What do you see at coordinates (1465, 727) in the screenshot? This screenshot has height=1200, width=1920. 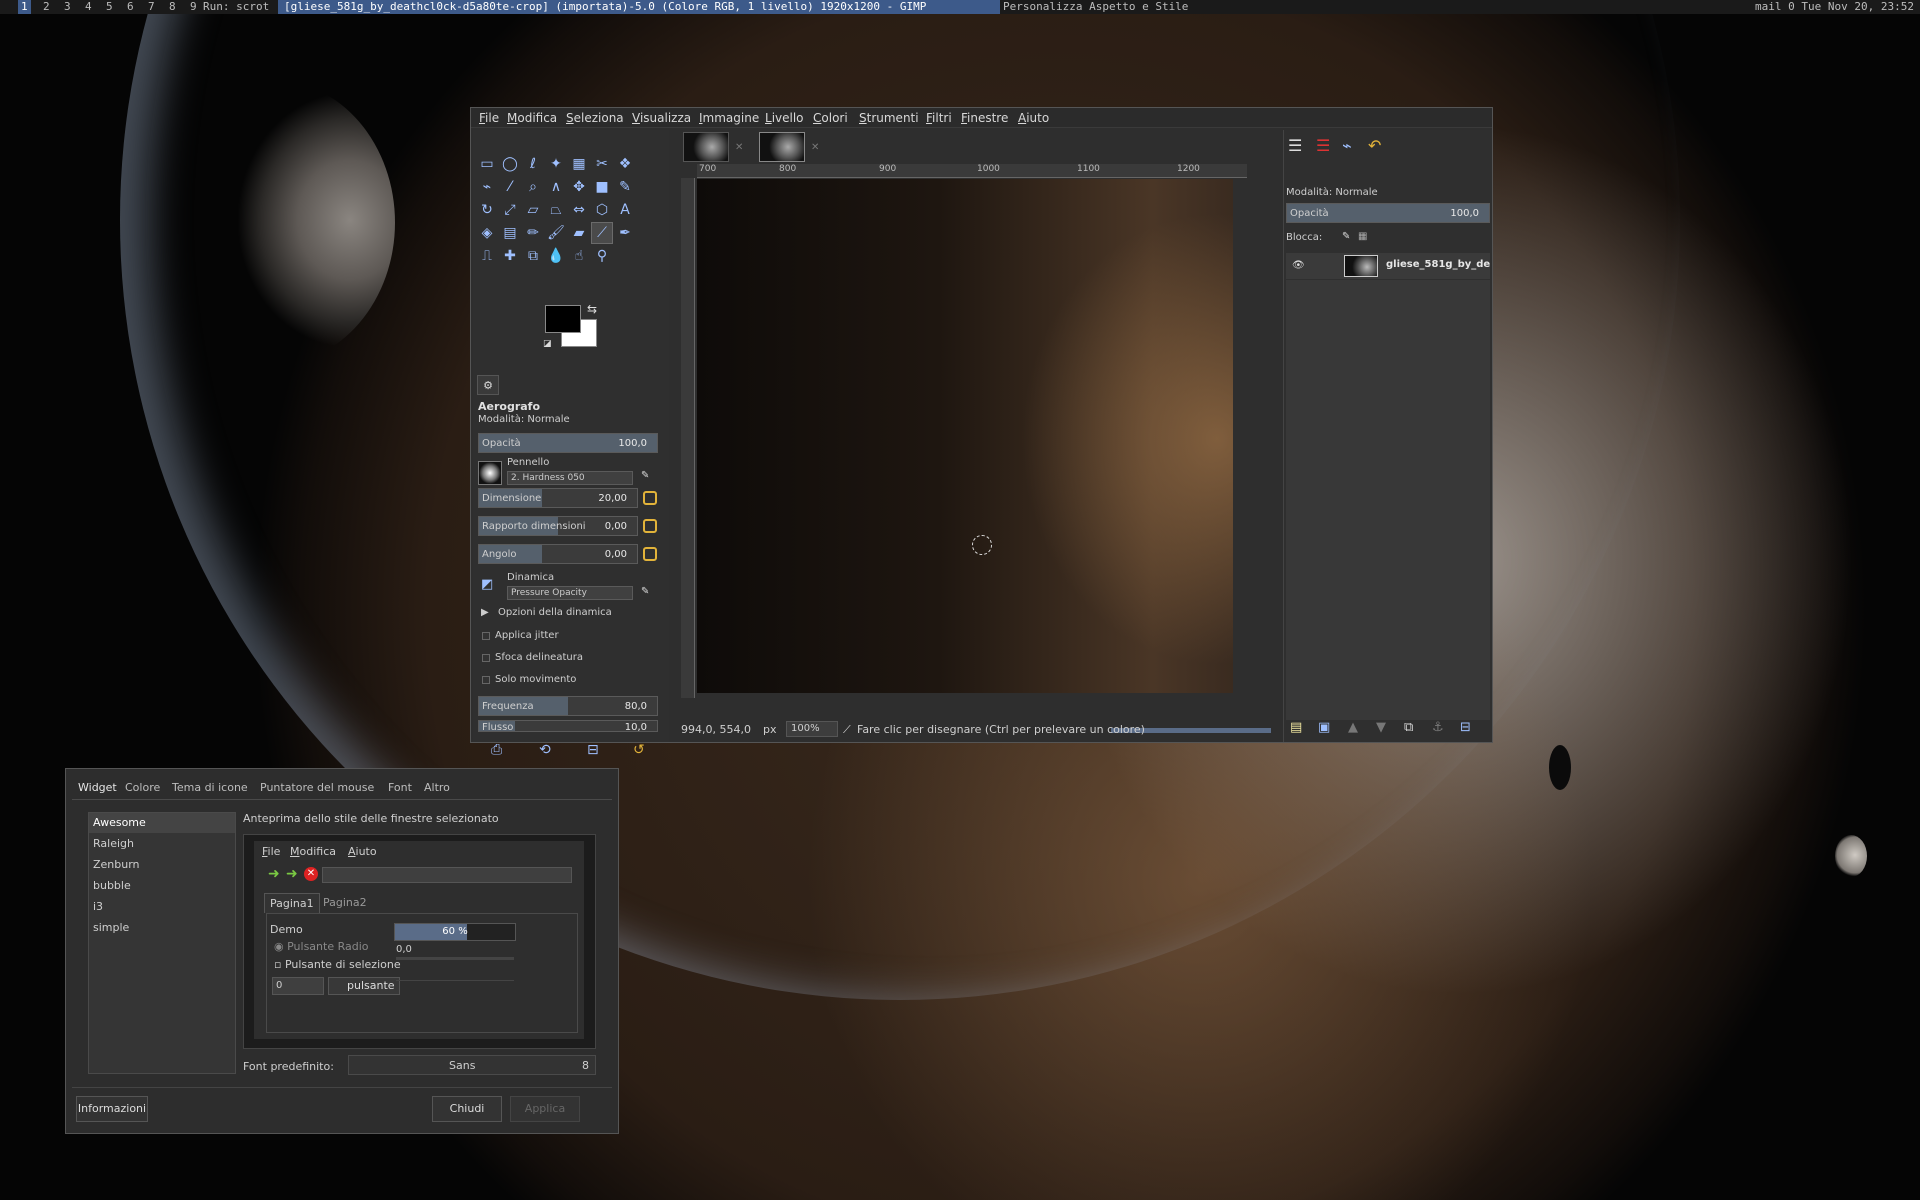 I see `delete-layer-icon: ⊟` at bounding box center [1465, 727].